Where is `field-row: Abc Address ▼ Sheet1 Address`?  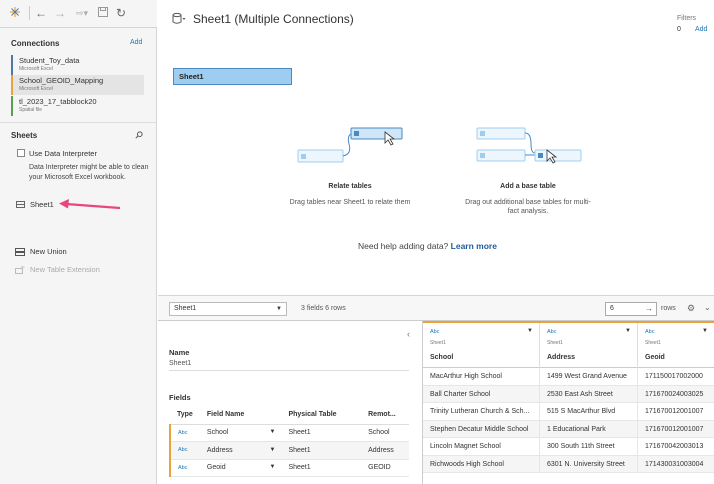
field-row: Abc Address ▼ Sheet1 Address is located at coordinates (289, 450).